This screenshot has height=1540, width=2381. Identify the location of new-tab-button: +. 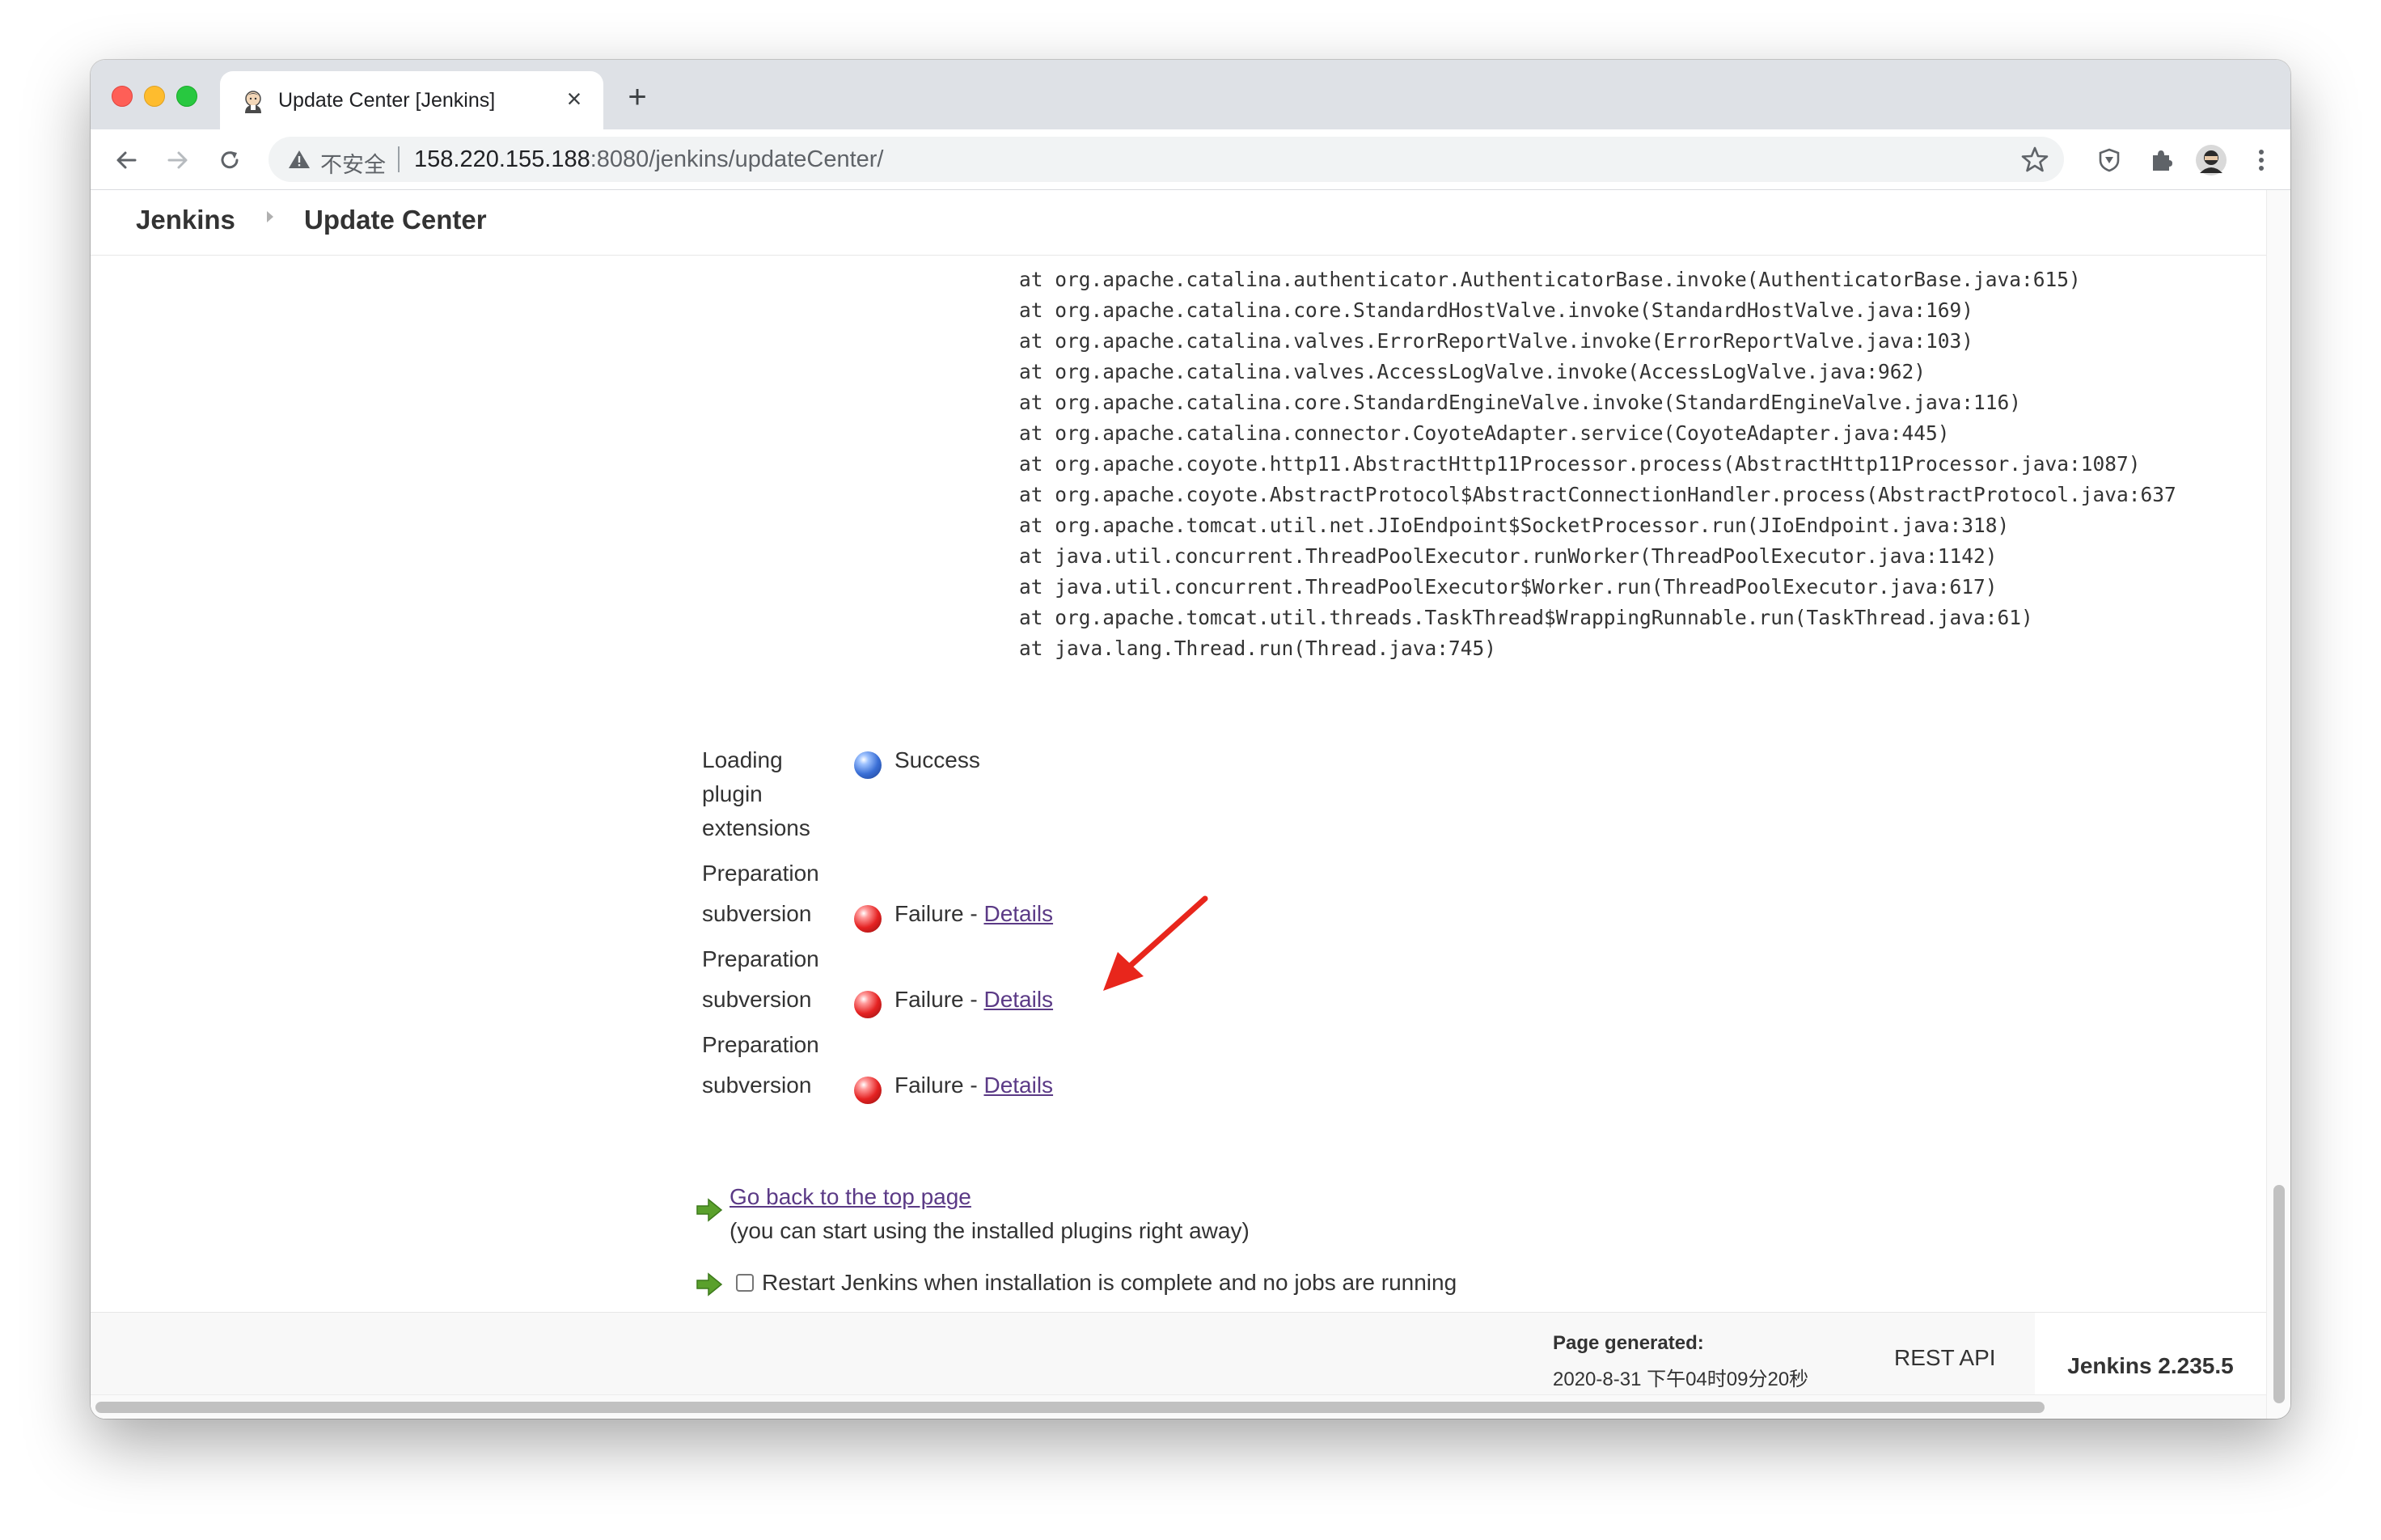
(637, 97).